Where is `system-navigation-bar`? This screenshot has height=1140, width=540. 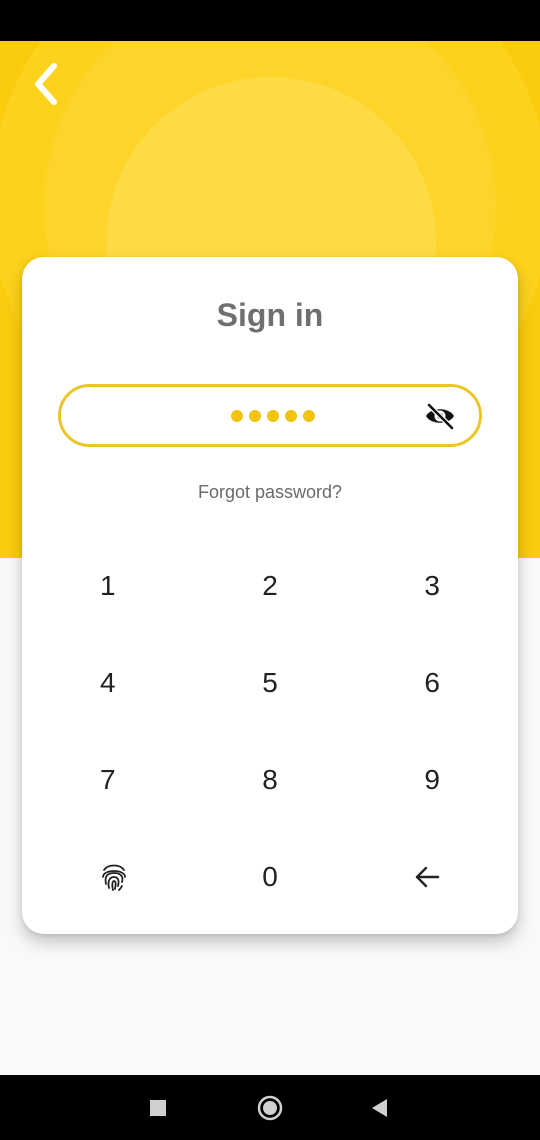 system-navigation-bar is located at coordinates (270, 1107).